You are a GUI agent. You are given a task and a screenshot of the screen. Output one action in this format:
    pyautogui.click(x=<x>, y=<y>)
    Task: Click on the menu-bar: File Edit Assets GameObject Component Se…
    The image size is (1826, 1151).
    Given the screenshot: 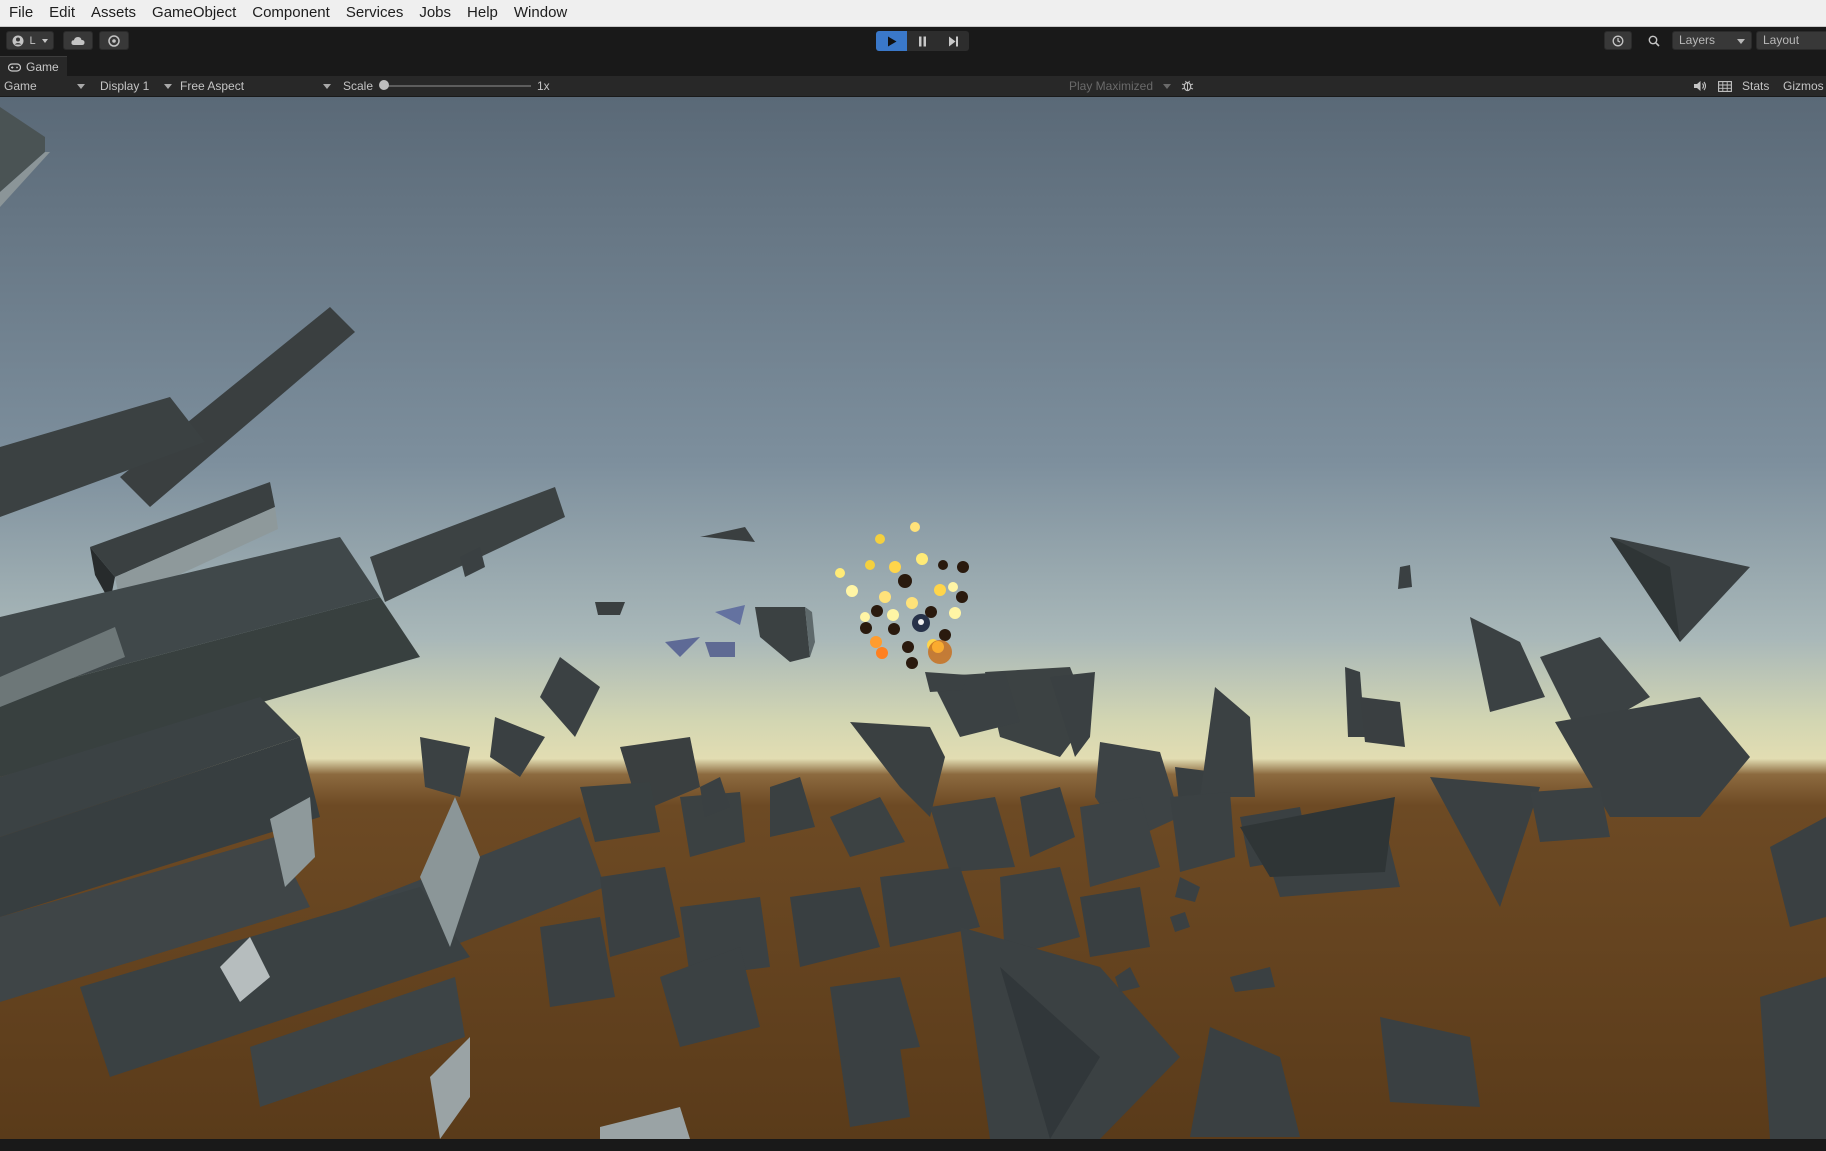 What is the action you would take?
    pyautogui.click(x=913, y=13)
    